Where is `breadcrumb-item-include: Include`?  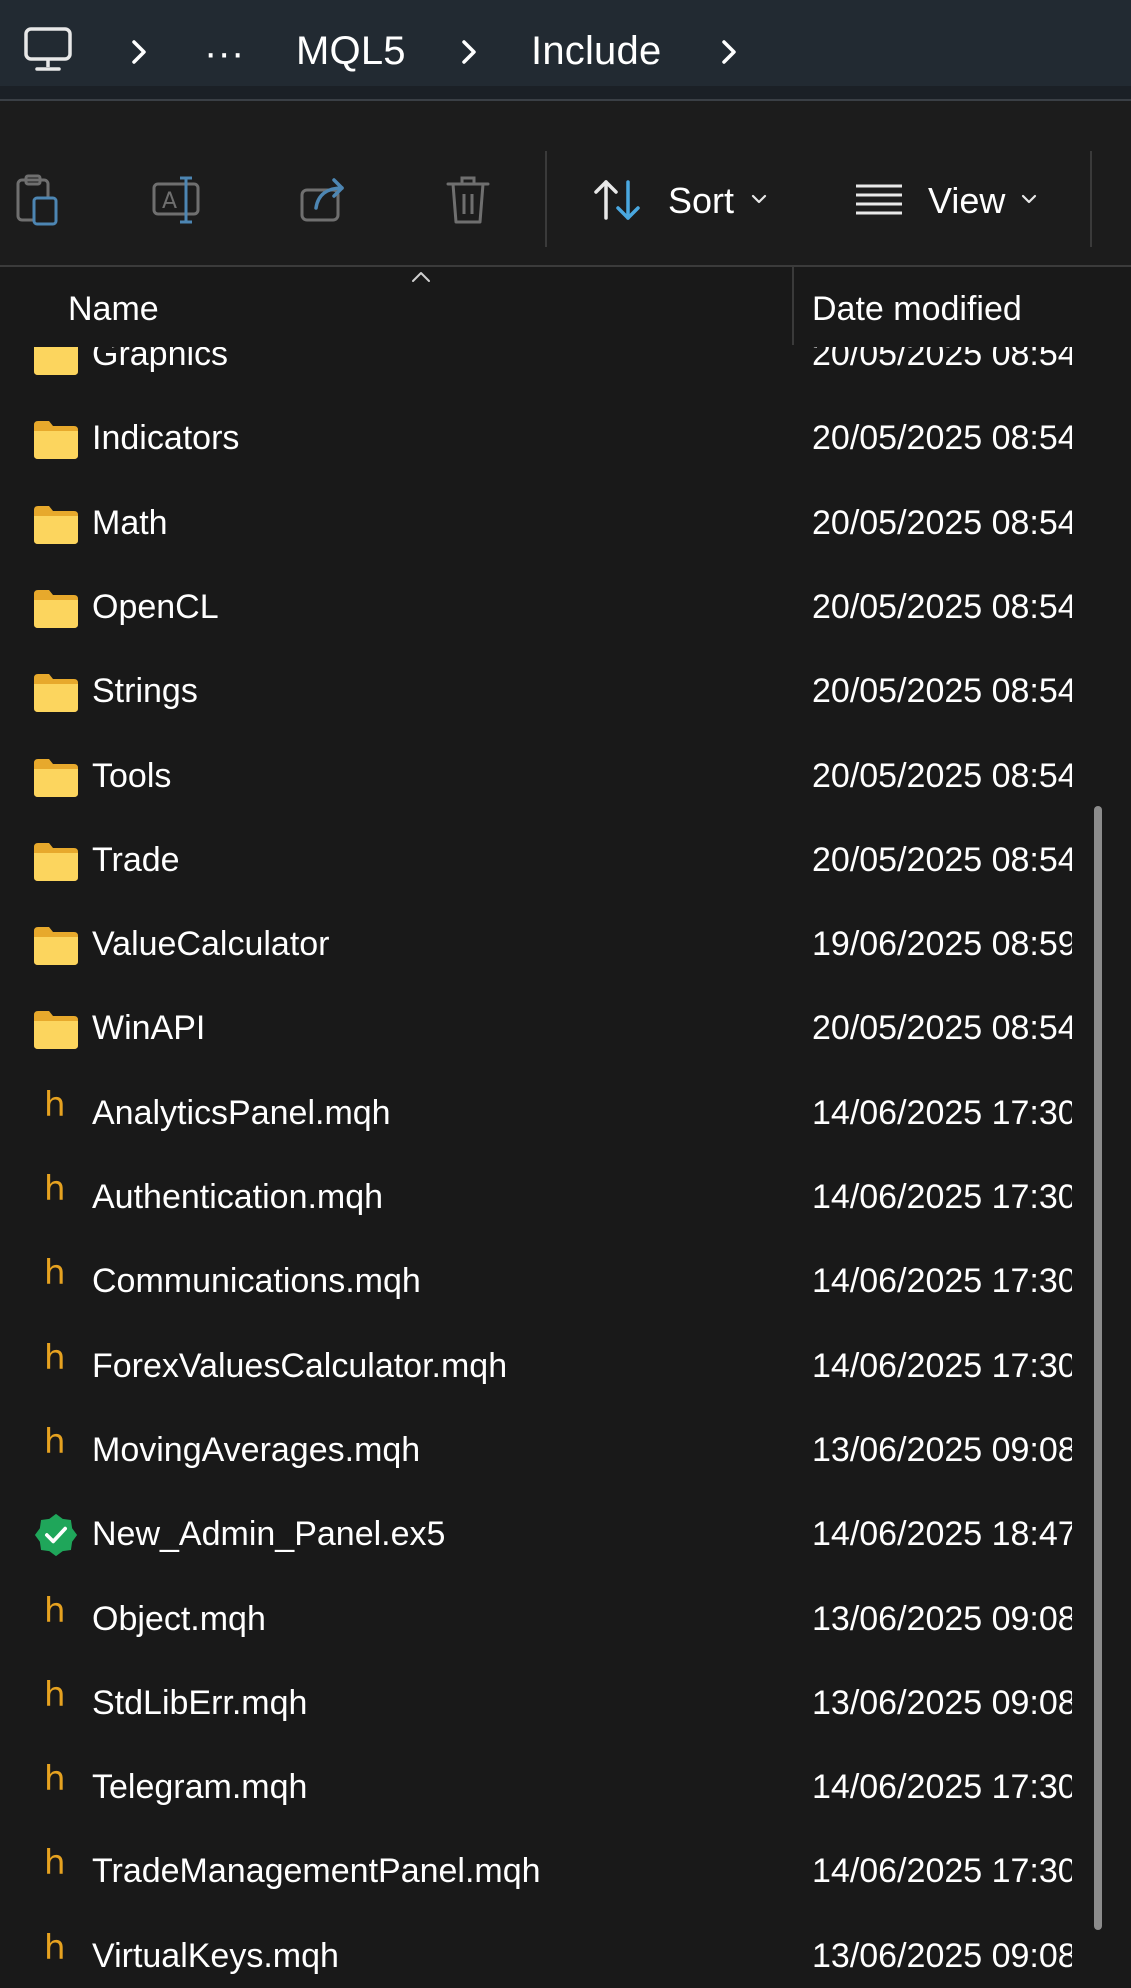
breadcrumb-item-include: Include is located at coordinates (596, 51).